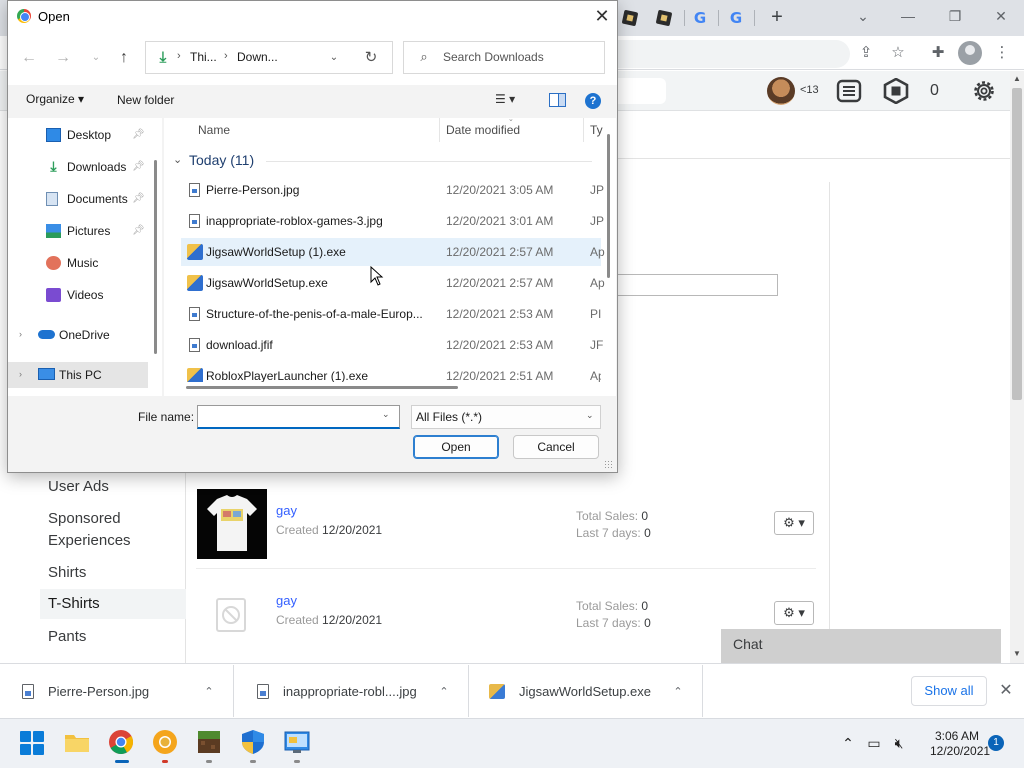 The image size is (1024, 768). Describe the element at coordinates (849, 91) in the screenshot. I see `notifications-list-icon` at that location.